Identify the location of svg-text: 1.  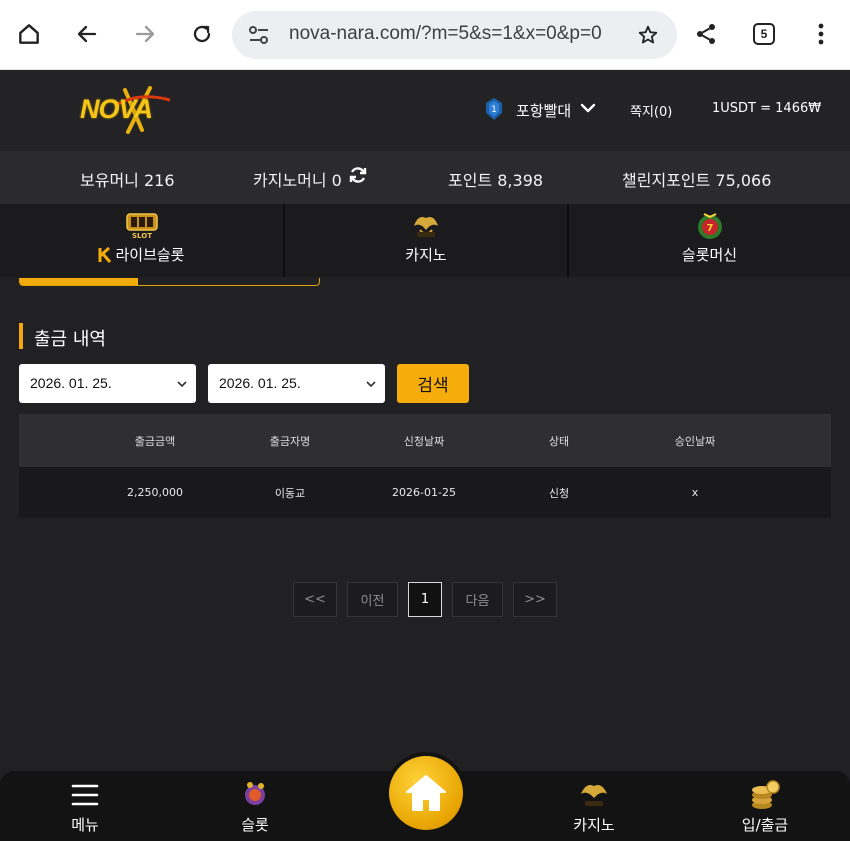
(494, 110).